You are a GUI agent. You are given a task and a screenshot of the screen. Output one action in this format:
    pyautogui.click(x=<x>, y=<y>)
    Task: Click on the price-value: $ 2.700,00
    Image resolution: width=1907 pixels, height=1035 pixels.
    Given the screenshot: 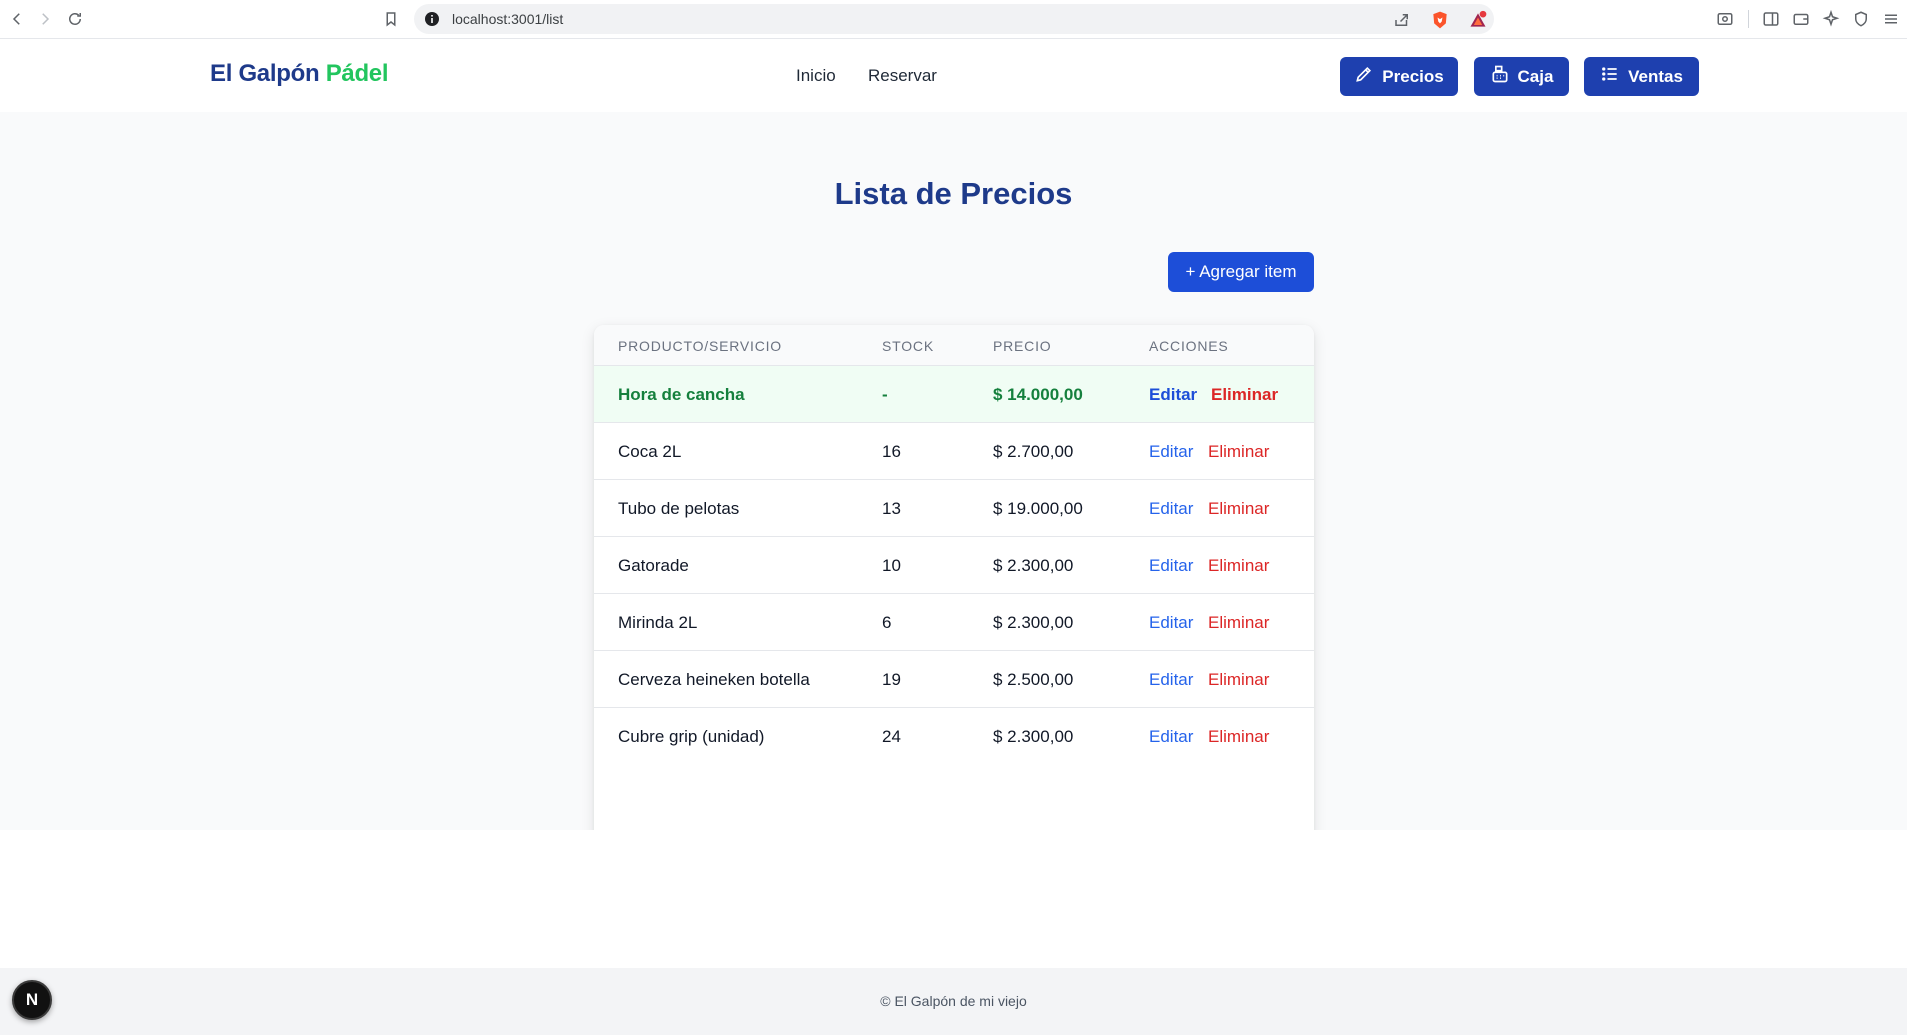 What is the action you would take?
    pyautogui.click(x=1033, y=451)
    